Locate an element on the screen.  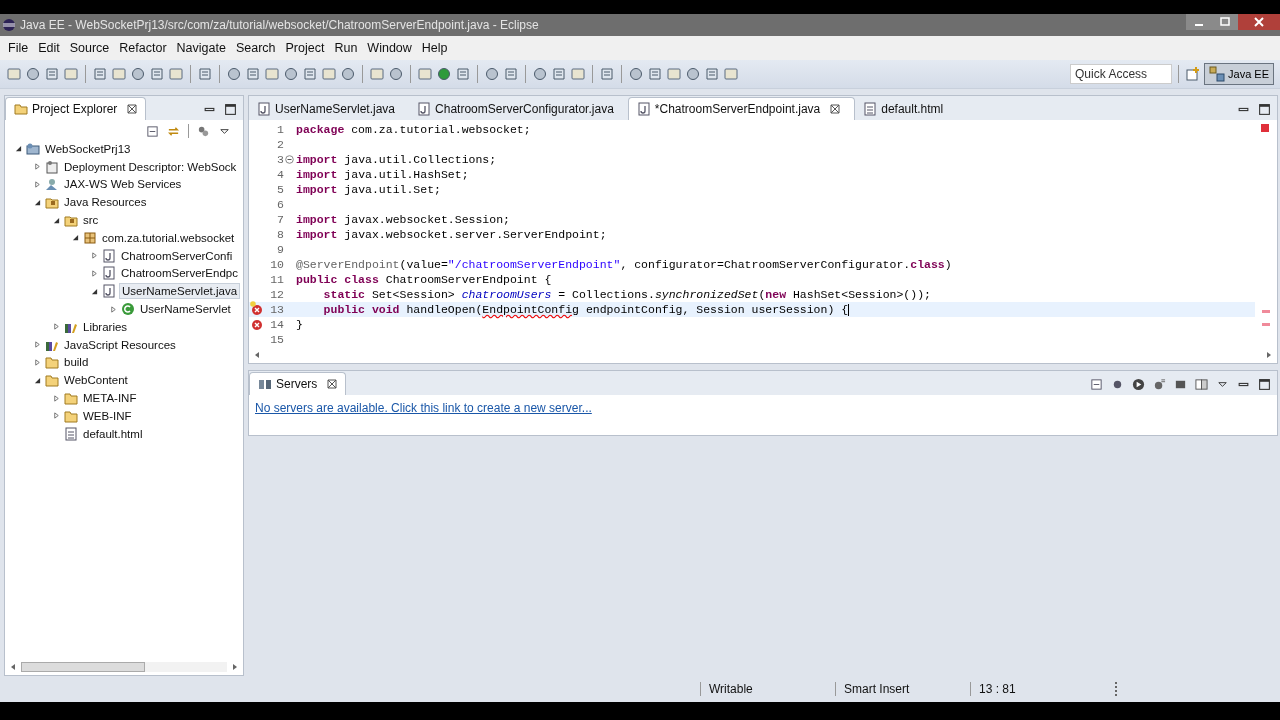
tree-item: com.za.tutorial.websocket is located at coordinates (168, 237).